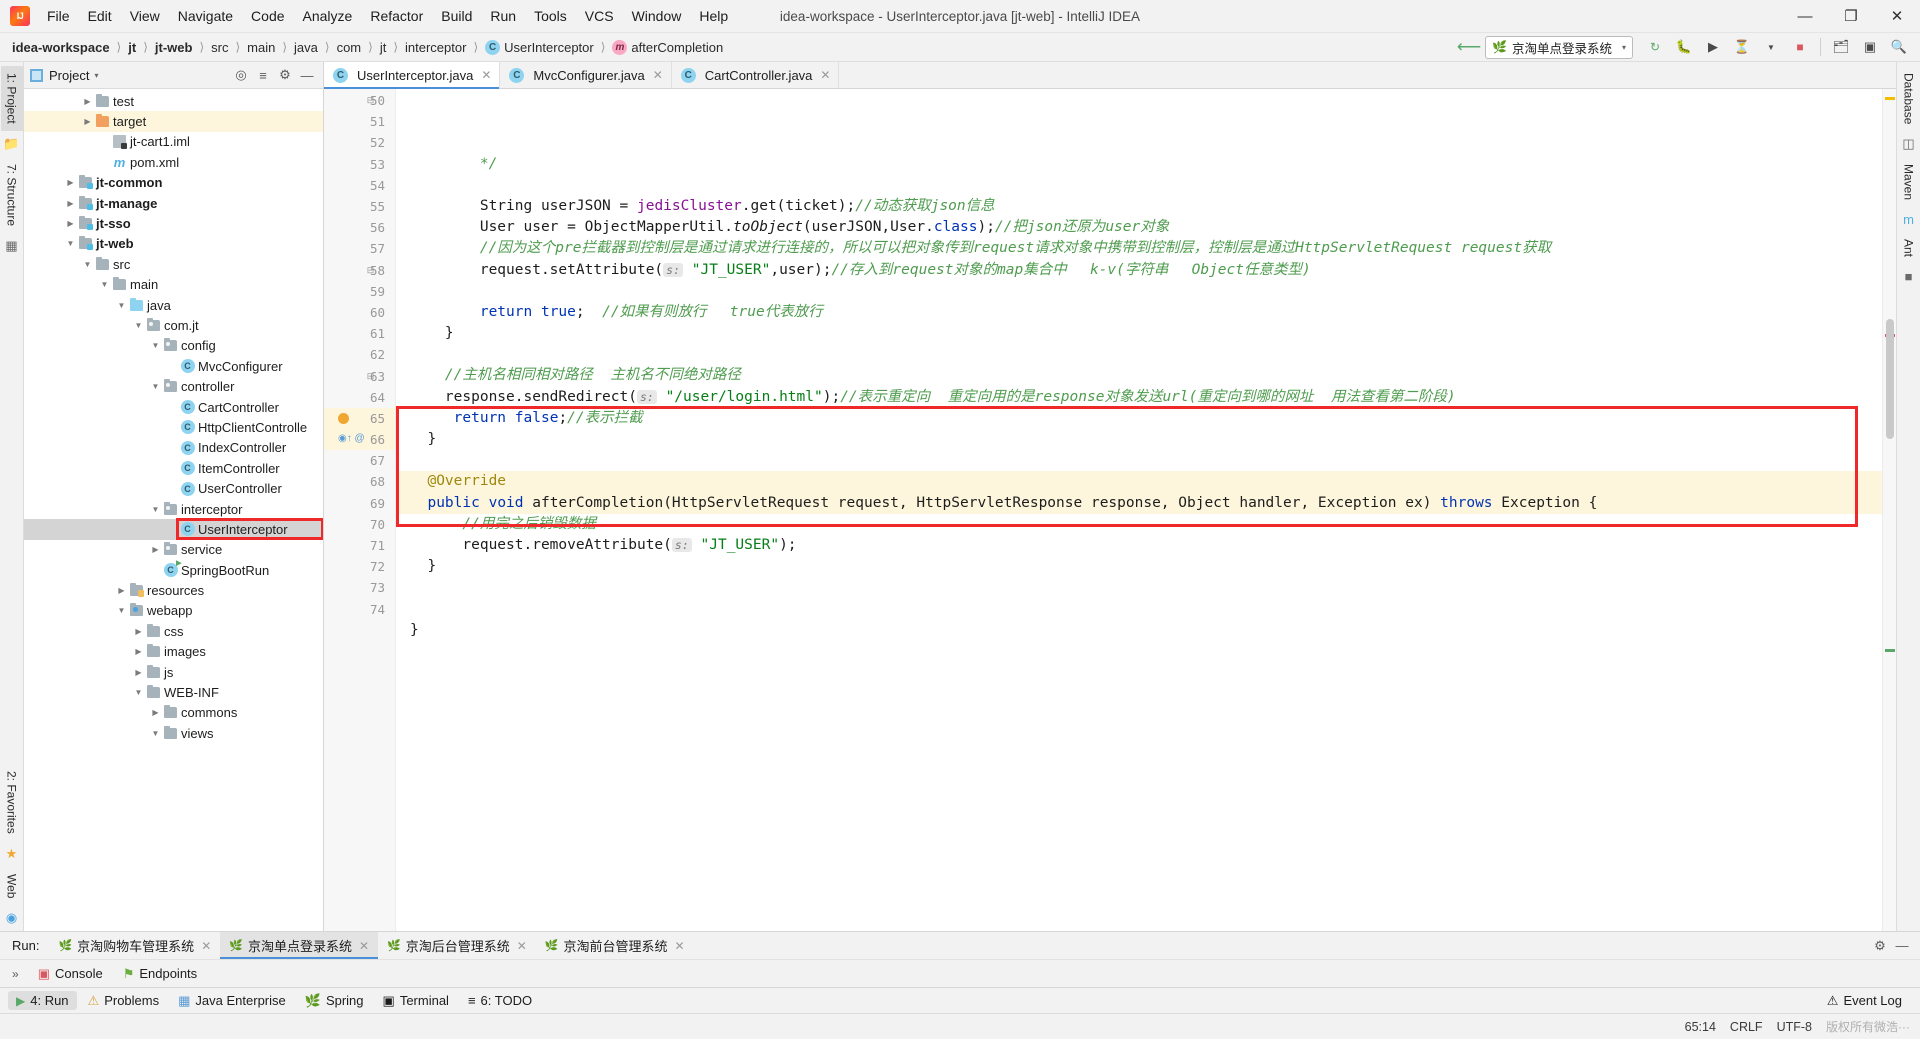  What do you see at coordinates (11, 144) in the screenshot?
I see `project-files-icon: 📁` at bounding box center [11, 144].